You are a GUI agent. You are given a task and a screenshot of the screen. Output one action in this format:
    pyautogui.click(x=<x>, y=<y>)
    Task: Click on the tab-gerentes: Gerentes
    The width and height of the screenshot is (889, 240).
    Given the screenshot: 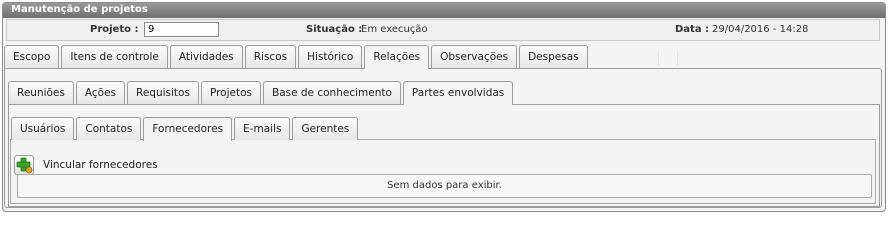 What is the action you would take?
    pyautogui.click(x=325, y=128)
    